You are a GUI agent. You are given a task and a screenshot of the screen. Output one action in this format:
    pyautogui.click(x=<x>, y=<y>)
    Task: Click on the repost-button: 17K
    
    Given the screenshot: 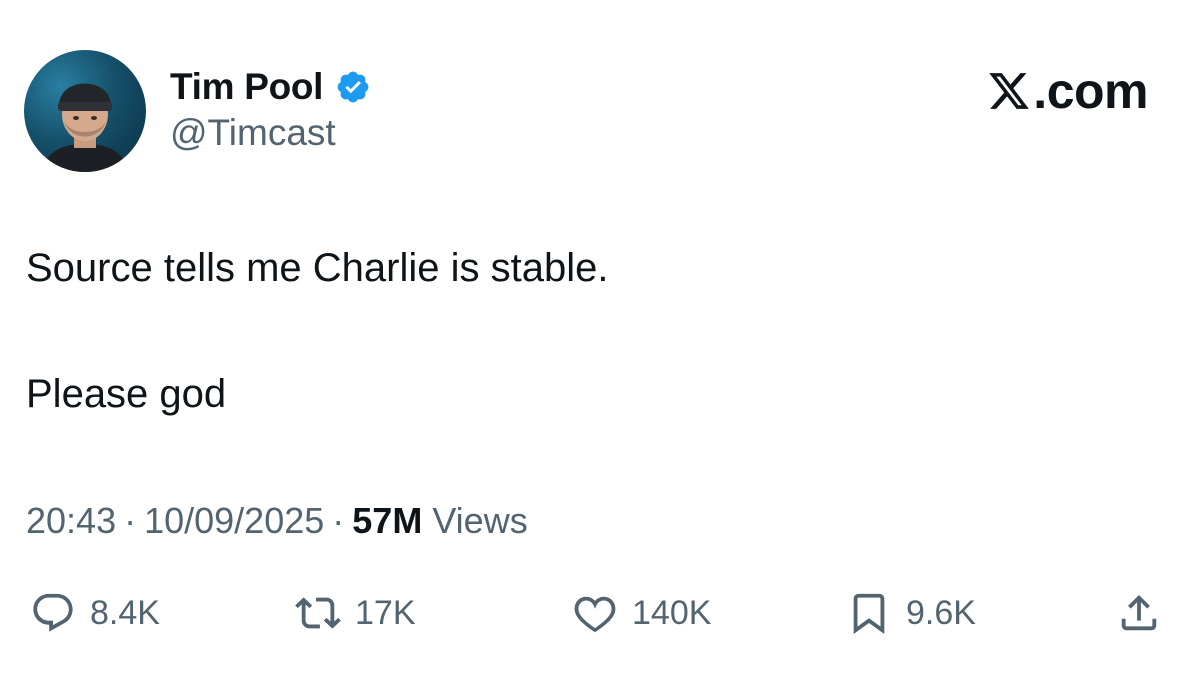 What is the action you would take?
    pyautogui.click(x=355, y=613)
    